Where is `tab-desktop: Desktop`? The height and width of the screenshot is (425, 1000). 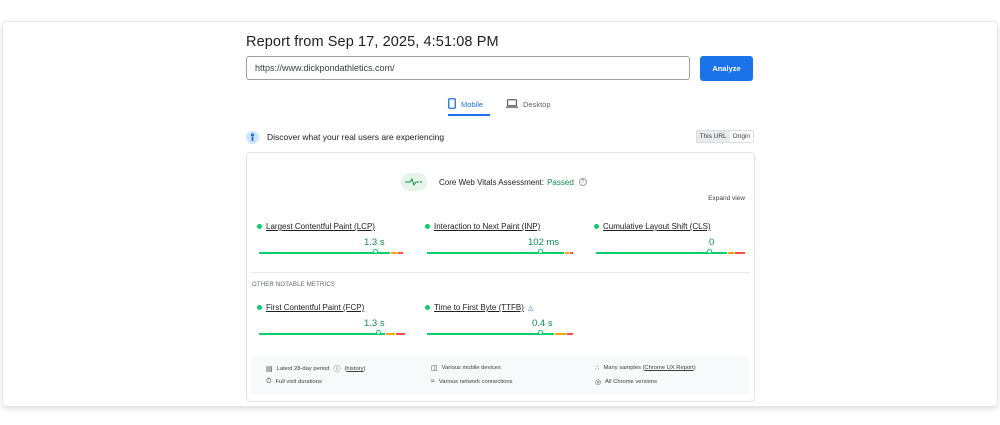
tab-desktop: Desktop is located at coordinates (531, 104).